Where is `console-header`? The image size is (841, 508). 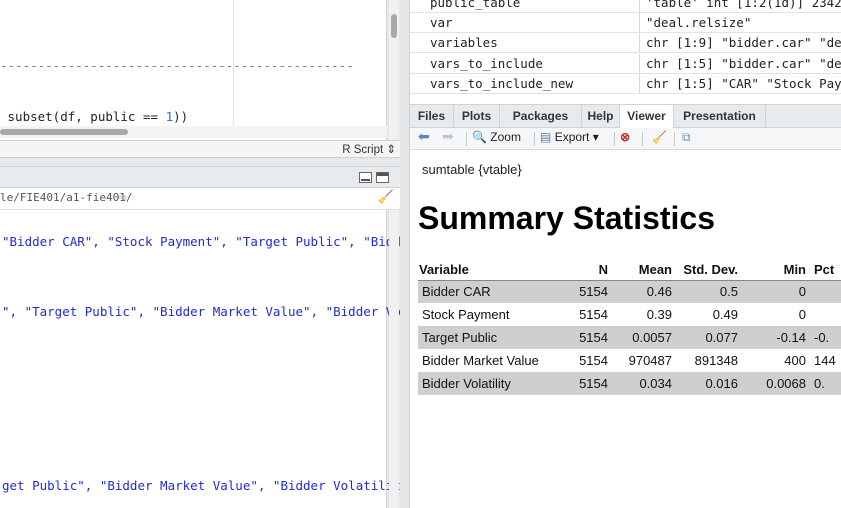 console-header is located at coordinates (200, 177).